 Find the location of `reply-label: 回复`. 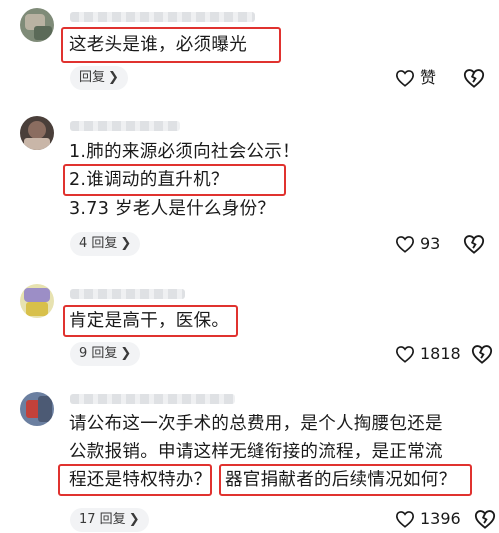

reply-label: 回复 is located at coordinates (92, 77).